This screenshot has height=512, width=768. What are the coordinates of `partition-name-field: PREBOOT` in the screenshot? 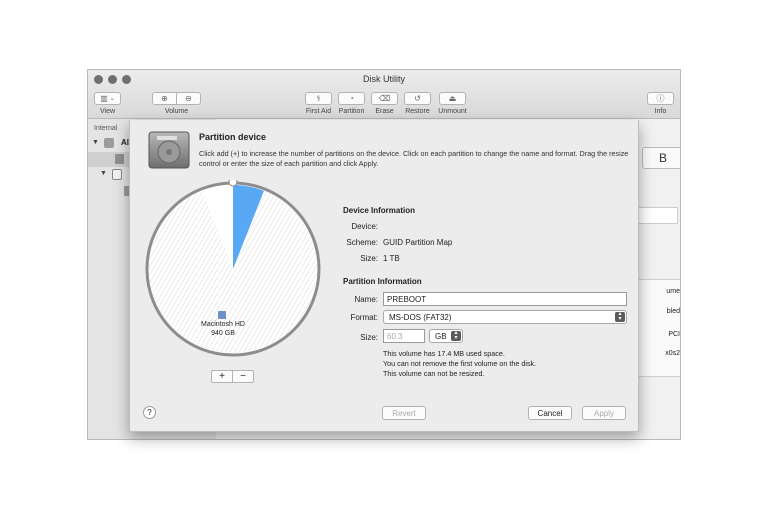 It's located at (505, 299).